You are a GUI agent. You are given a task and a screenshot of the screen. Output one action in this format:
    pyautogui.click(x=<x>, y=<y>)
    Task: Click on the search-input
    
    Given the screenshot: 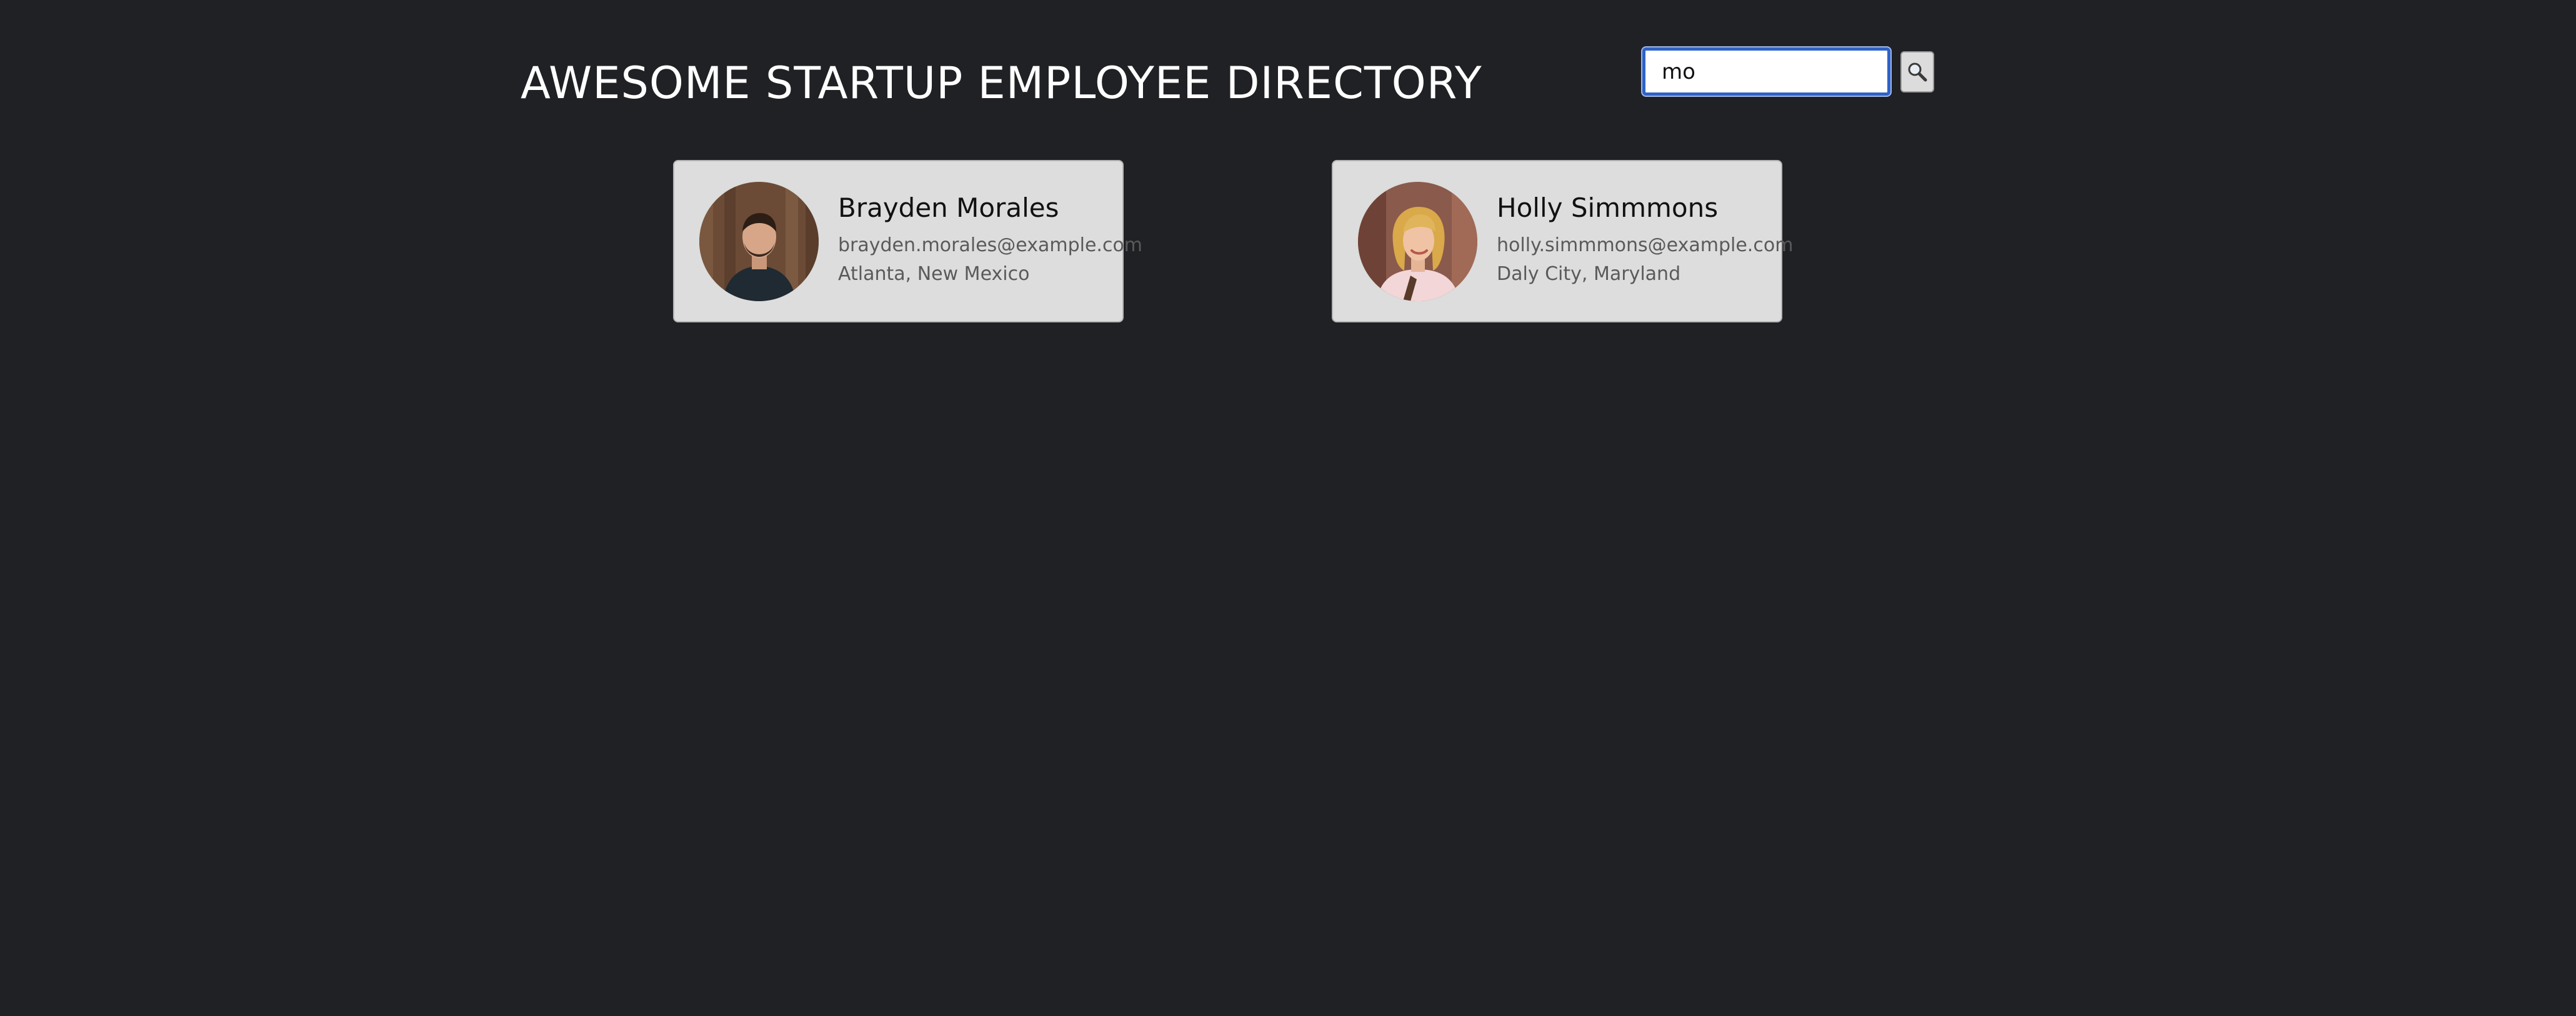 What is the action you would take?
    pyautogui.click(x=1766, y=71)
    